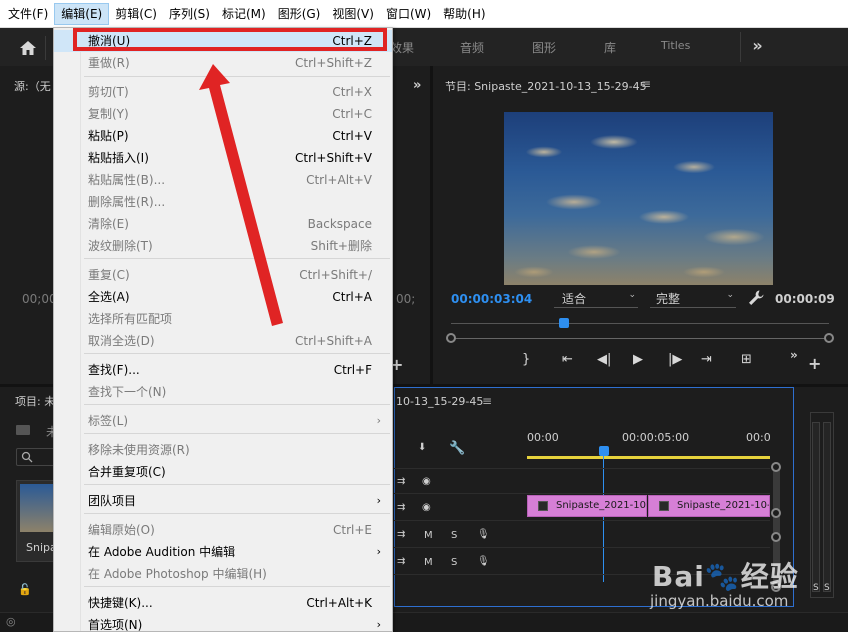 The width and height of the screenshot is (848, 632). What do you see at coordinates (610, 47) in the screenshot?
I see `tab-library: 库` at bounding box center [610, 47].